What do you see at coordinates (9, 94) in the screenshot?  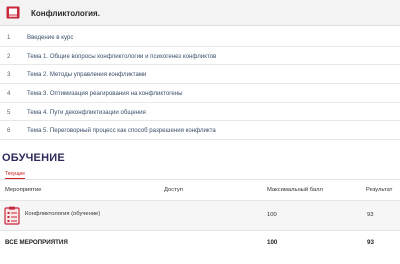 I see `module-number: 4` at bounding box center [9, 94].